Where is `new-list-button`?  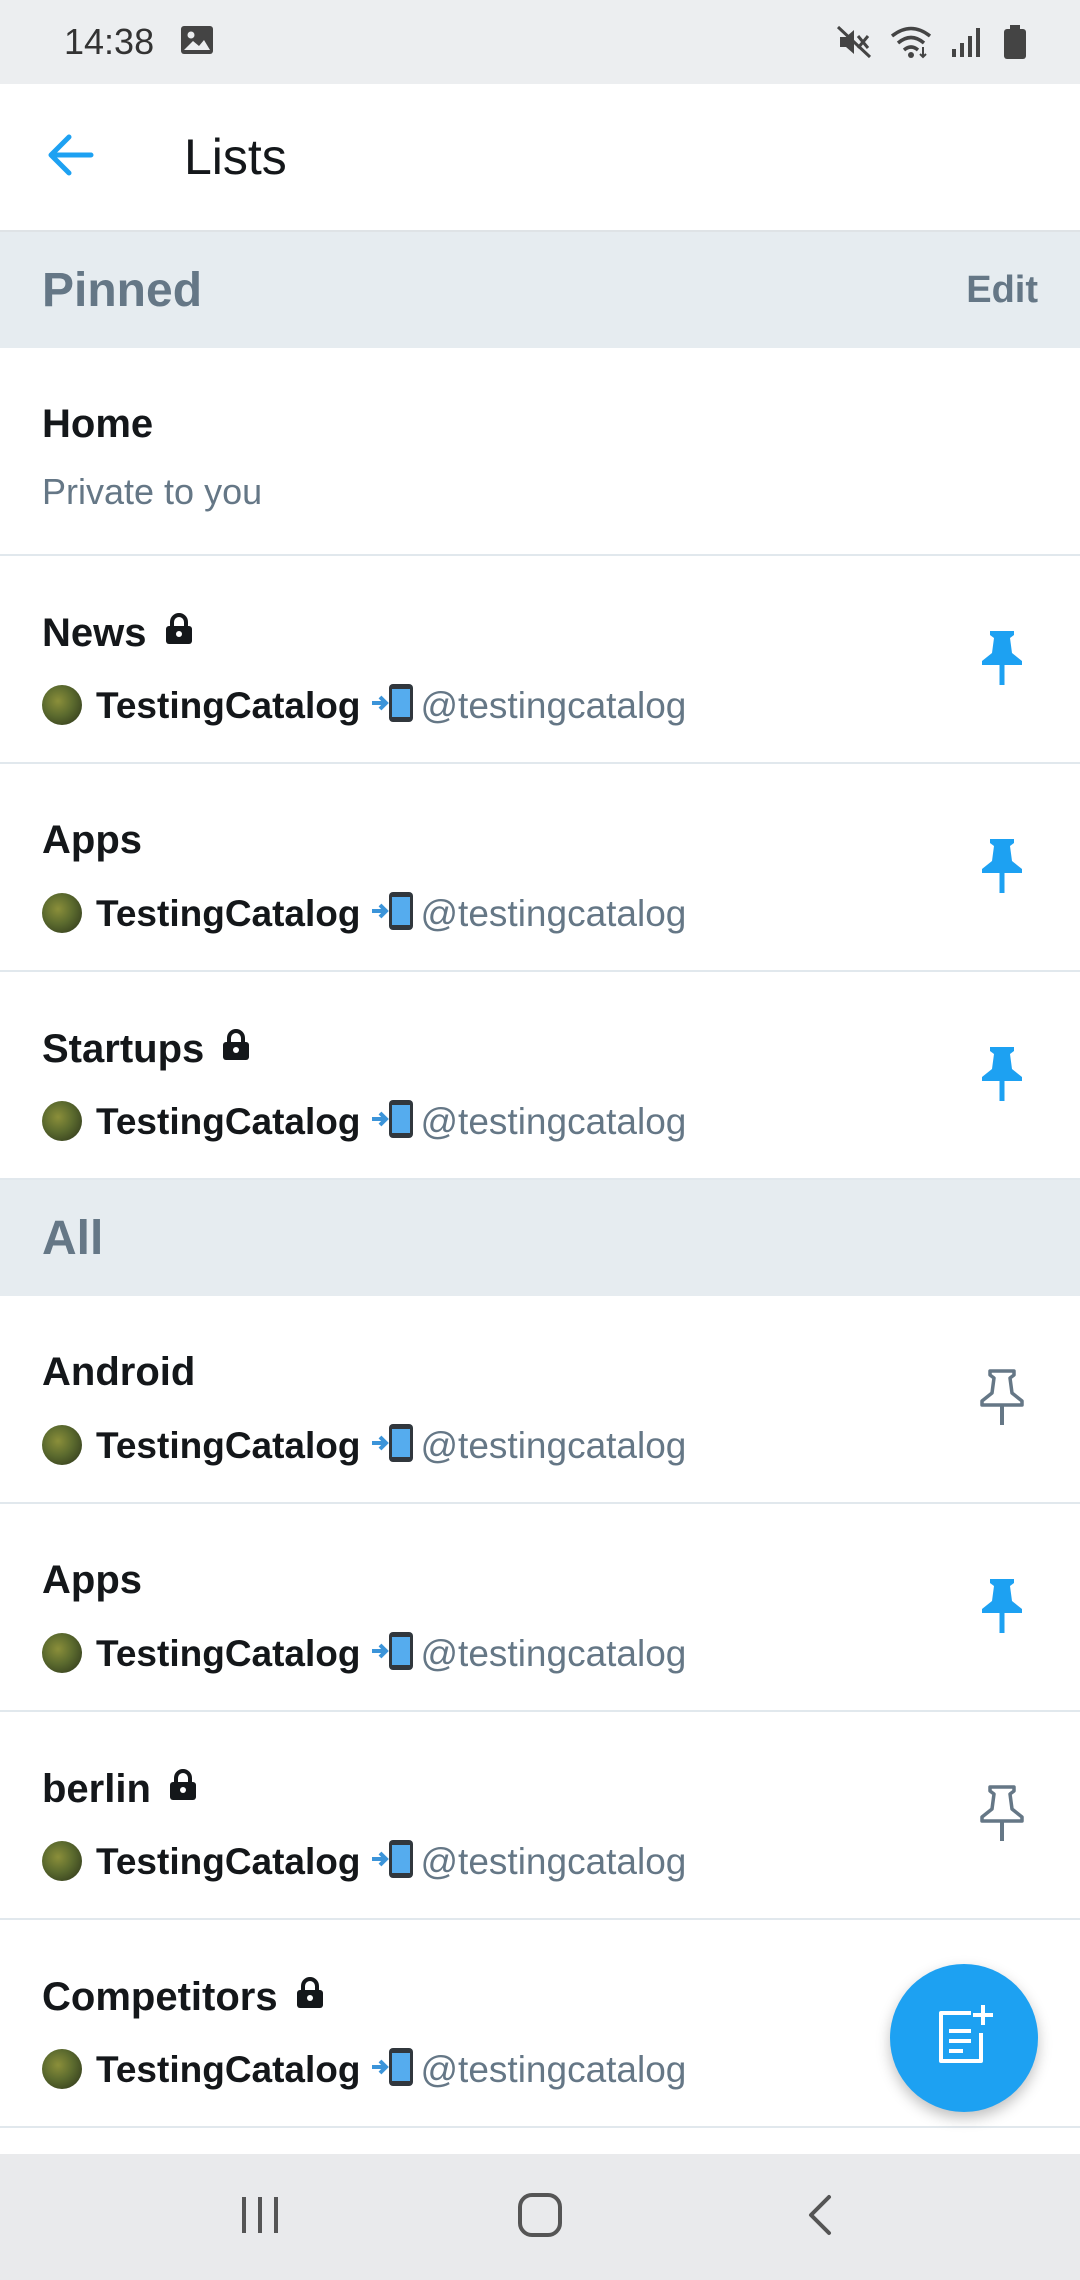 new-list-button is located at coordinates (964, 2038).